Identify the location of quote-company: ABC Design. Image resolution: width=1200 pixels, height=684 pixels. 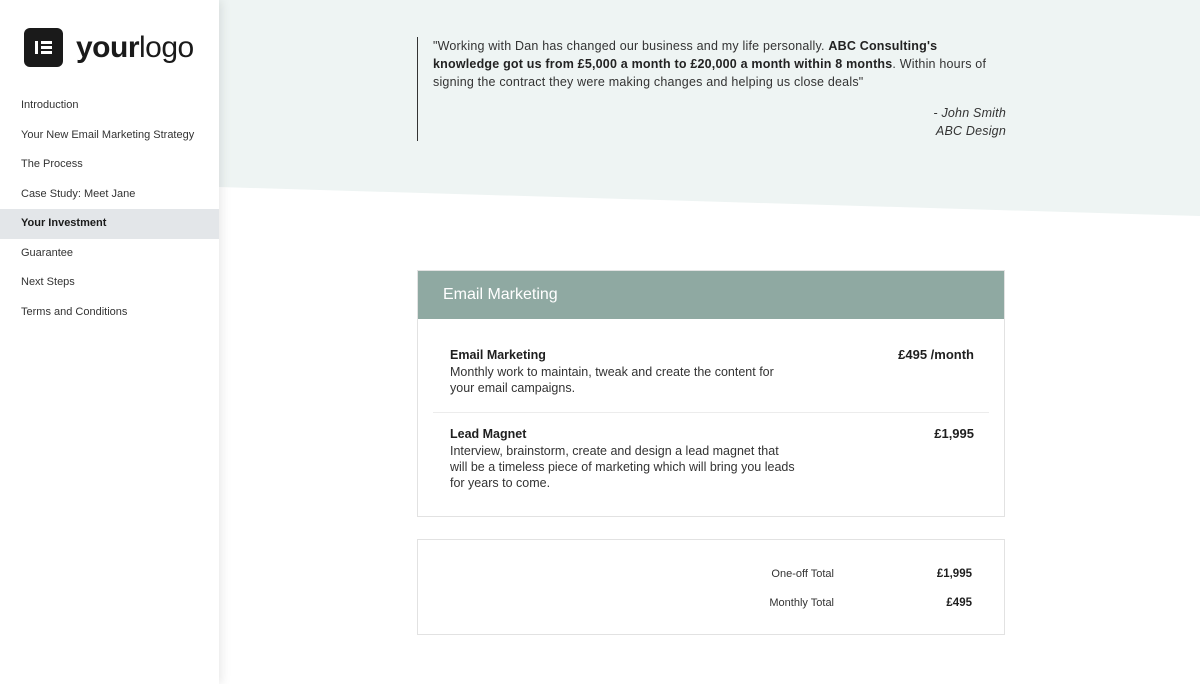
(970, 130).